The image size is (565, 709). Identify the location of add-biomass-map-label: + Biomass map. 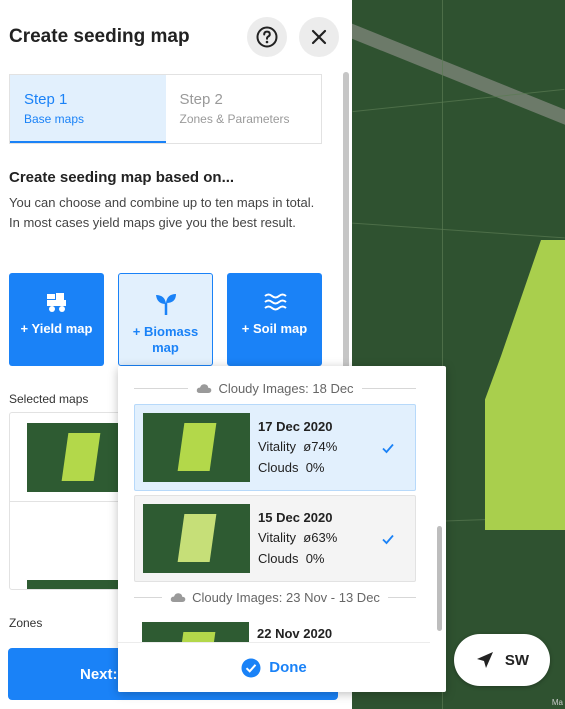
(165, 339).